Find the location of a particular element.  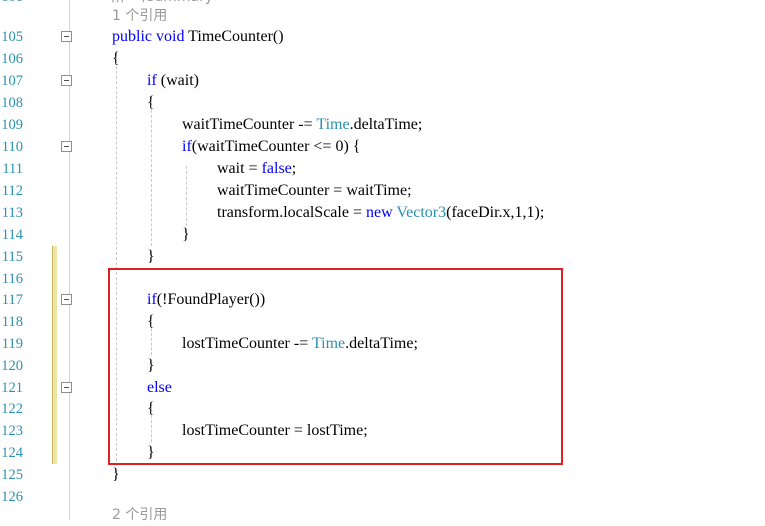

code-line-115: 115 } is located at coordinates (382, 257).